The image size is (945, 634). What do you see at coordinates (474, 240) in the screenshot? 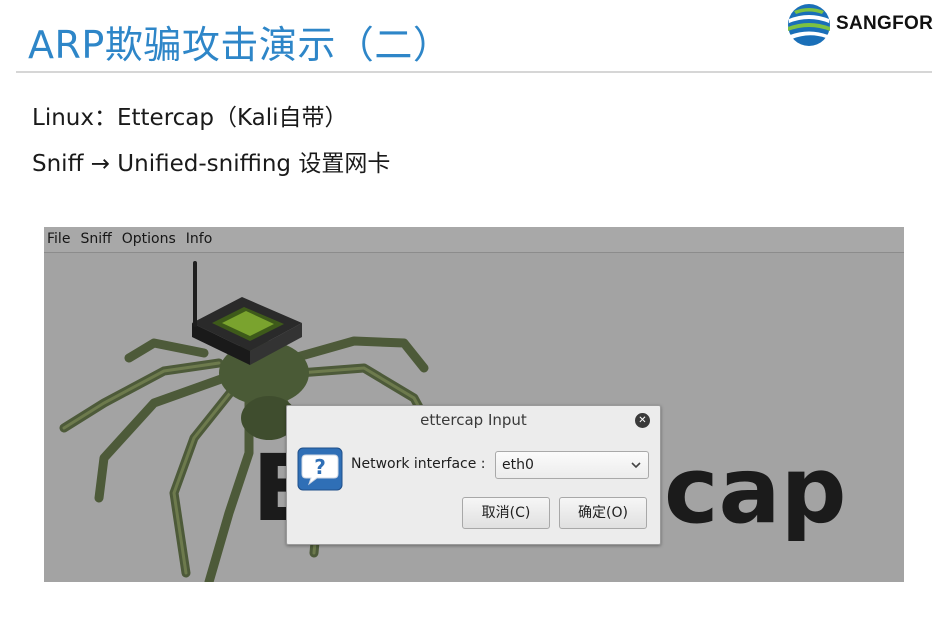
I see `menu-bar: File Sniff Options Info` at bounding box center [474, 240].